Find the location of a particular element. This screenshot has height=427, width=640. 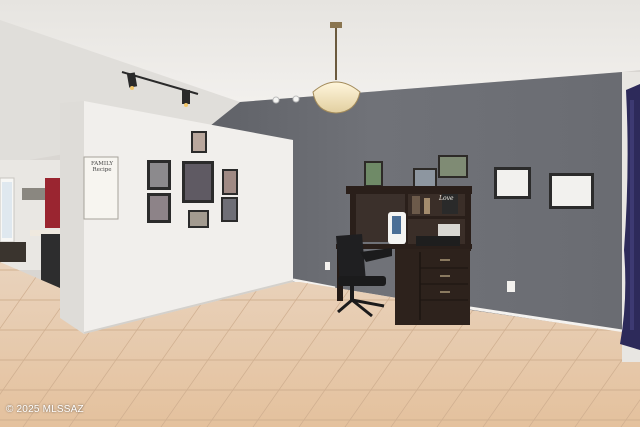

window-curtain is located at coordinates (630, 217).